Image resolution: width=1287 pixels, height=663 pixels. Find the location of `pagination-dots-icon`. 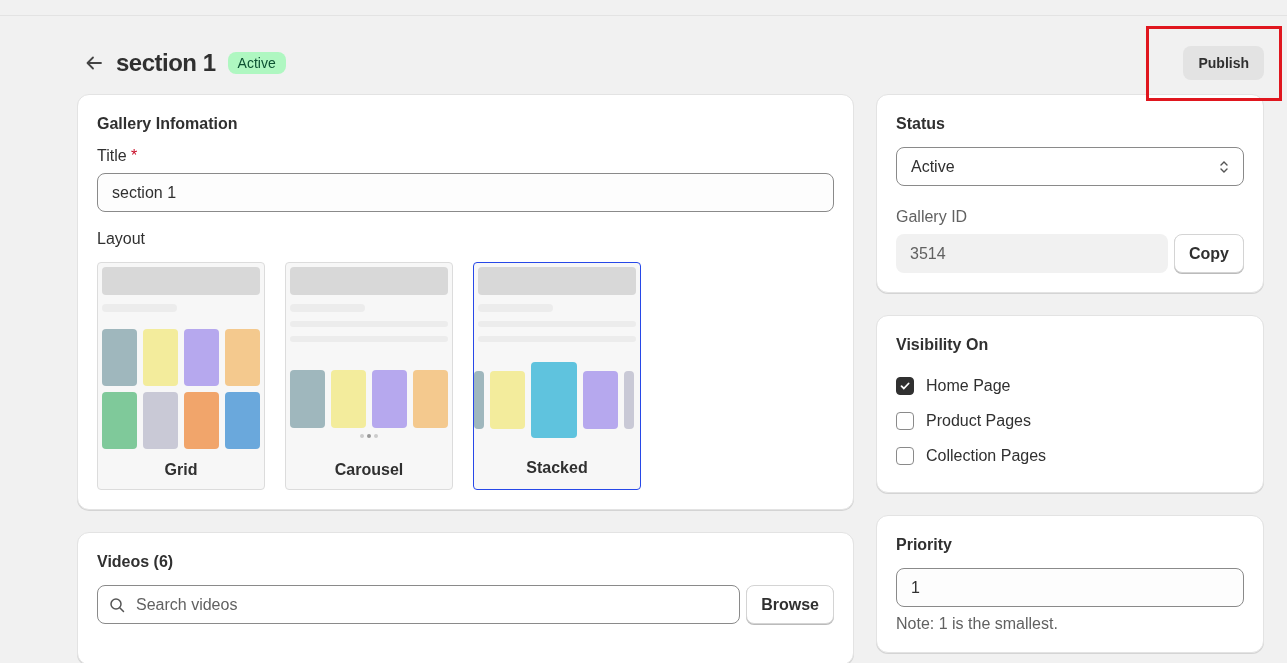

pagination-dots-icon is located at coordinates (369, 436).